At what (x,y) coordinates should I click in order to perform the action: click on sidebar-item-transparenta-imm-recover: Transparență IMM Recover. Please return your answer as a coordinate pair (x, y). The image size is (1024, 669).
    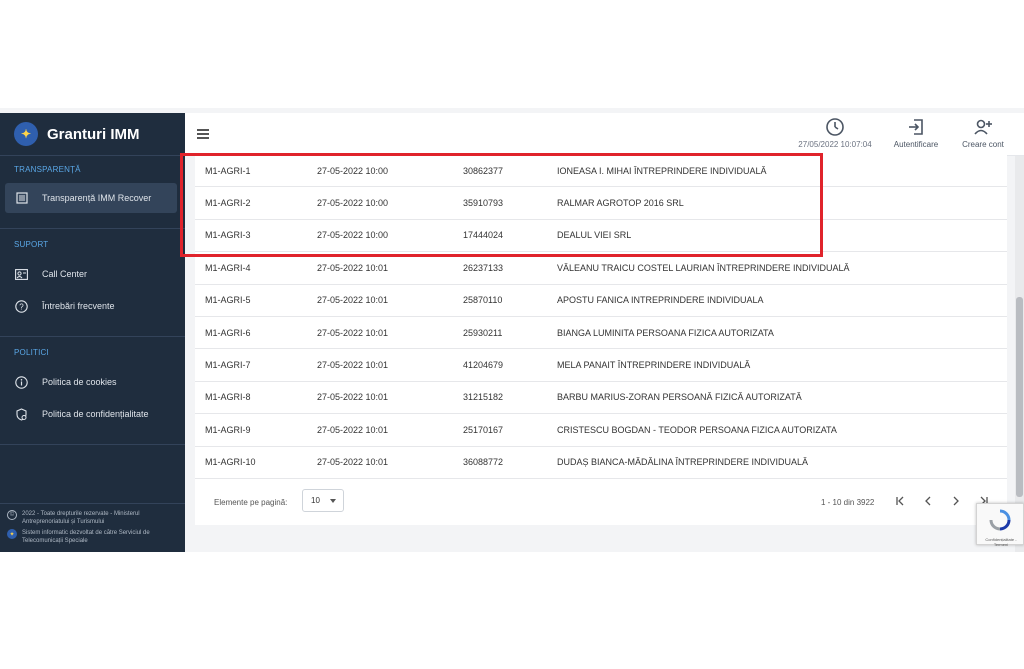
    Looking at the image, I should click on (91, 198).